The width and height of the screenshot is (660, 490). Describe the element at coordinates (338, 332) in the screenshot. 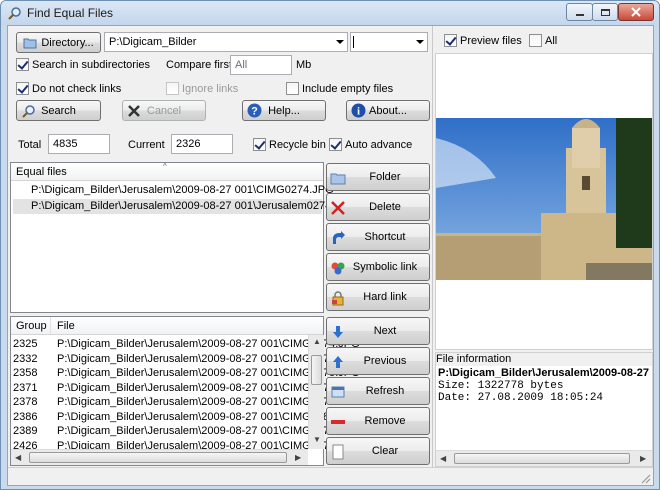

I see `arrow-down-icon` at that location.